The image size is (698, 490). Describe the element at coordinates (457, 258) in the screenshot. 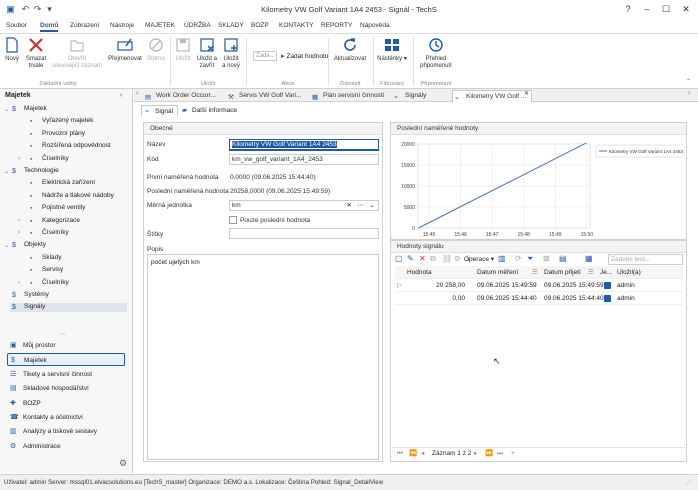

I see `unlink-icon: ⊘` at that location.